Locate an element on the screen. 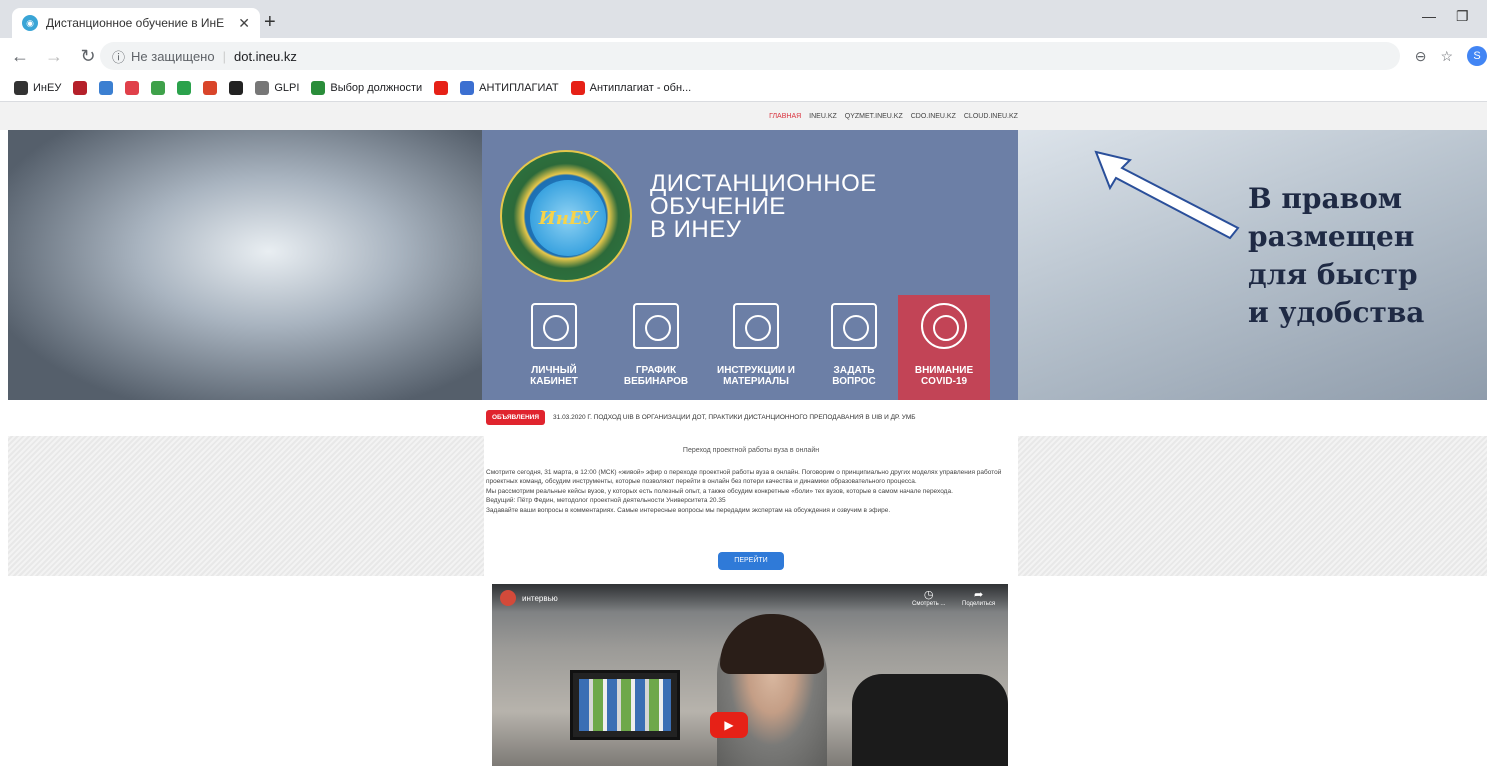 The width and height of the screenshot is (1487, 766). share-control: ➦ Поделиться is located at coordinates (978, 597).